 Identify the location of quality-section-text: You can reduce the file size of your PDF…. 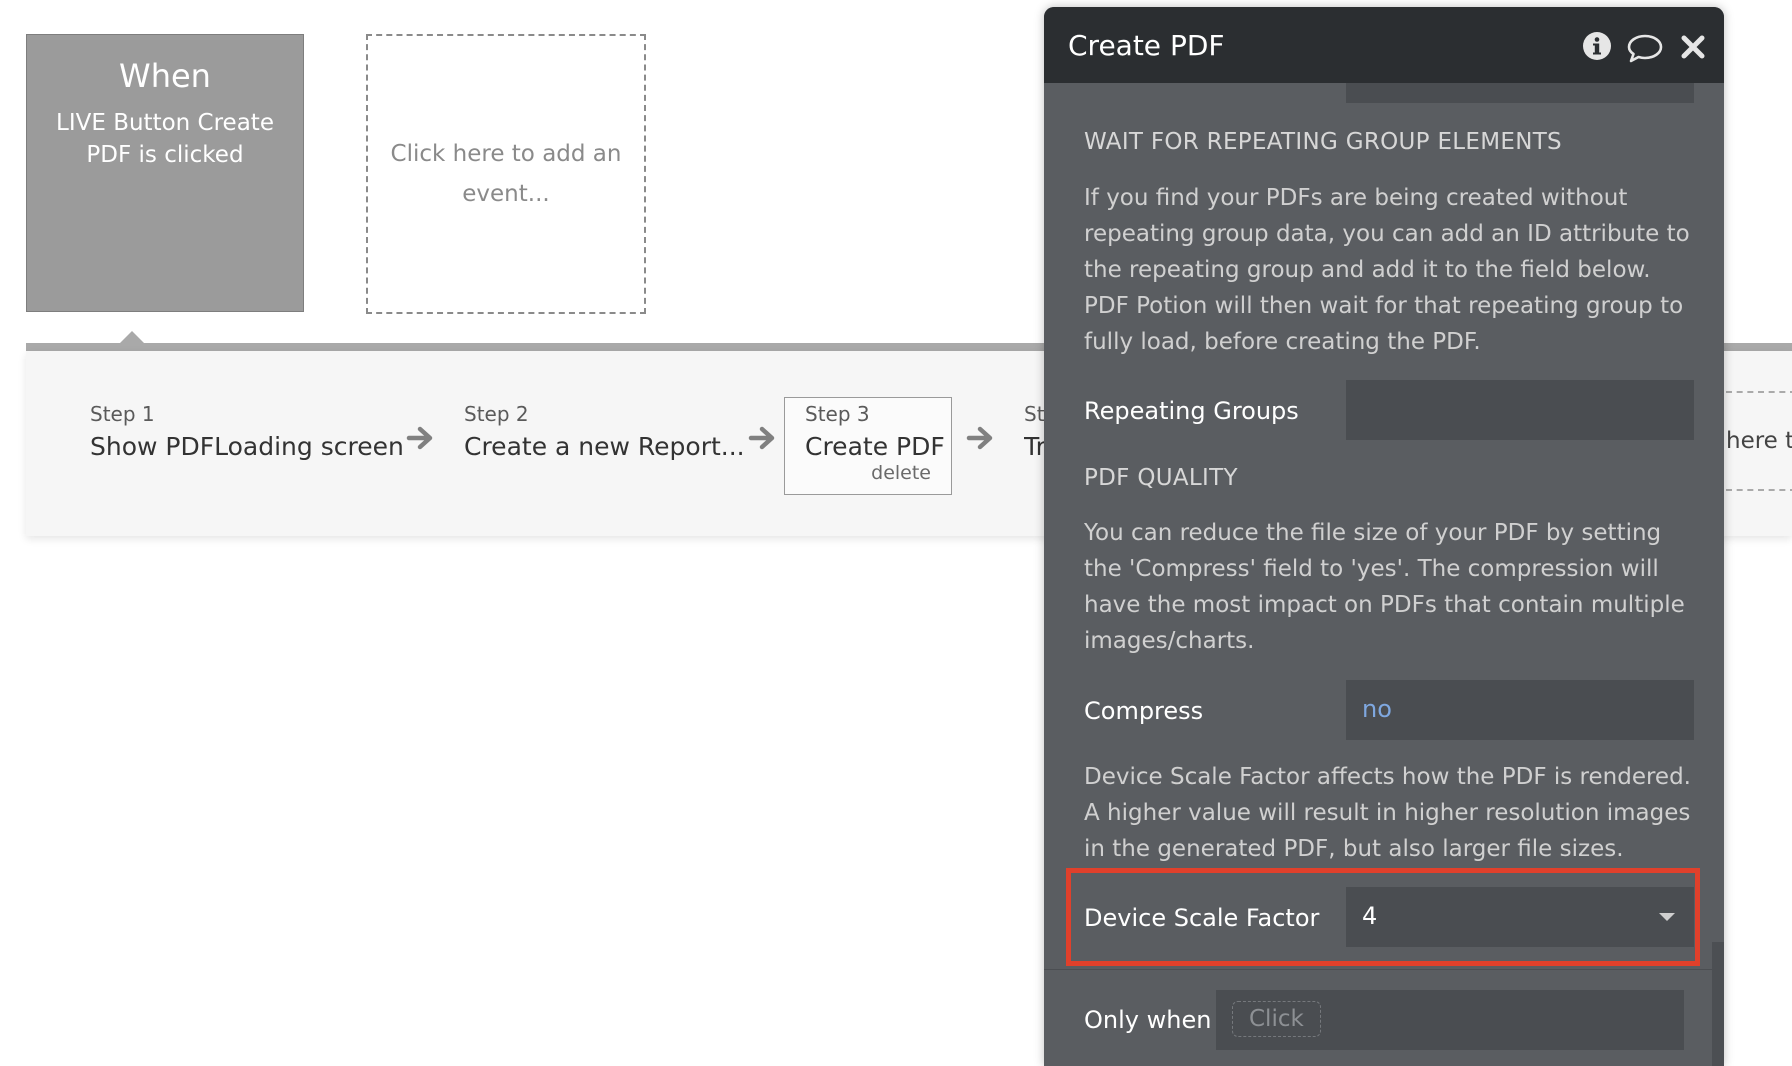
(1384, 587).